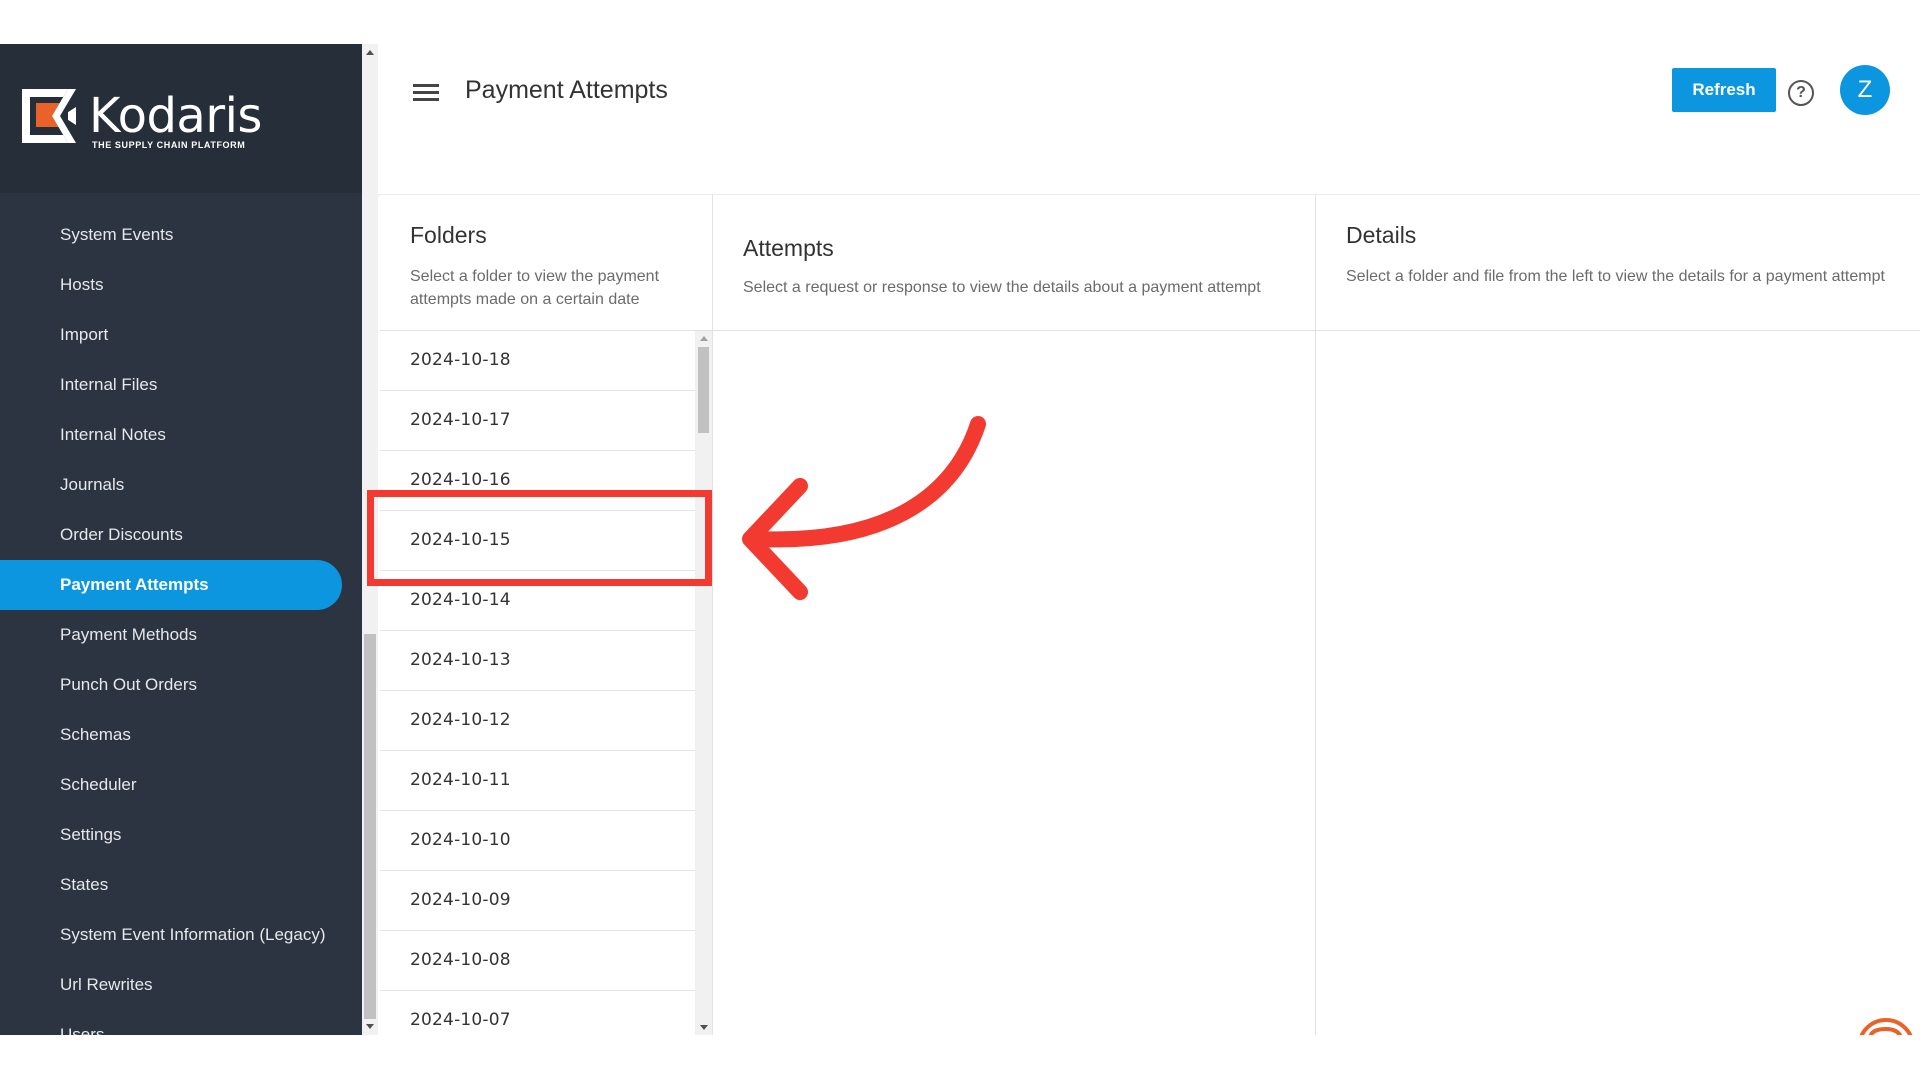 The height and width of the screenshot is (1080, 1920). What do you see at coordinates (426, 92) in the screenshot?
I see `hamburger-menu-icon` at bounding box center [426, 92].